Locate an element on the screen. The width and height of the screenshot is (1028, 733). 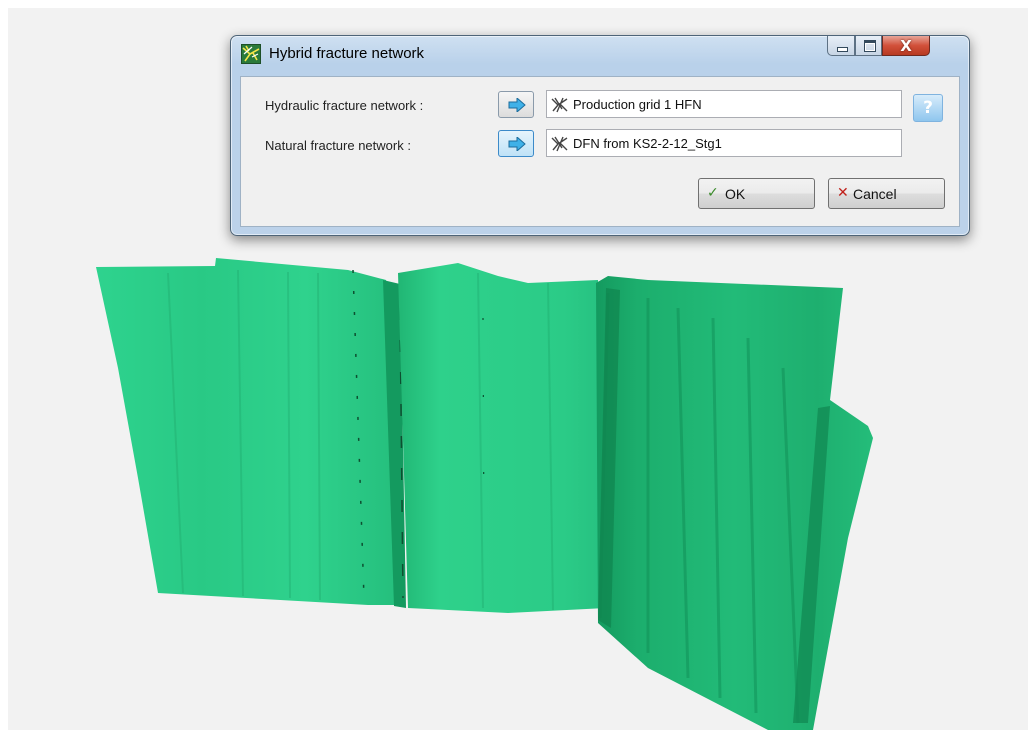
cancel-label: Cancel is located at coordinates (875, 194).